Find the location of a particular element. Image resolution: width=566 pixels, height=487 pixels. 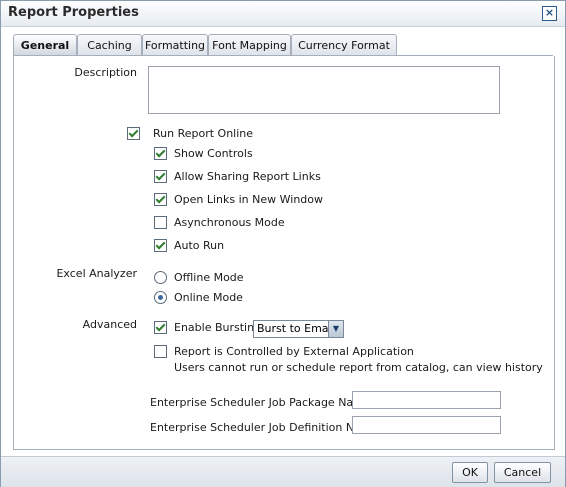

external-app-checkbox is located at coordinates (160, 351).